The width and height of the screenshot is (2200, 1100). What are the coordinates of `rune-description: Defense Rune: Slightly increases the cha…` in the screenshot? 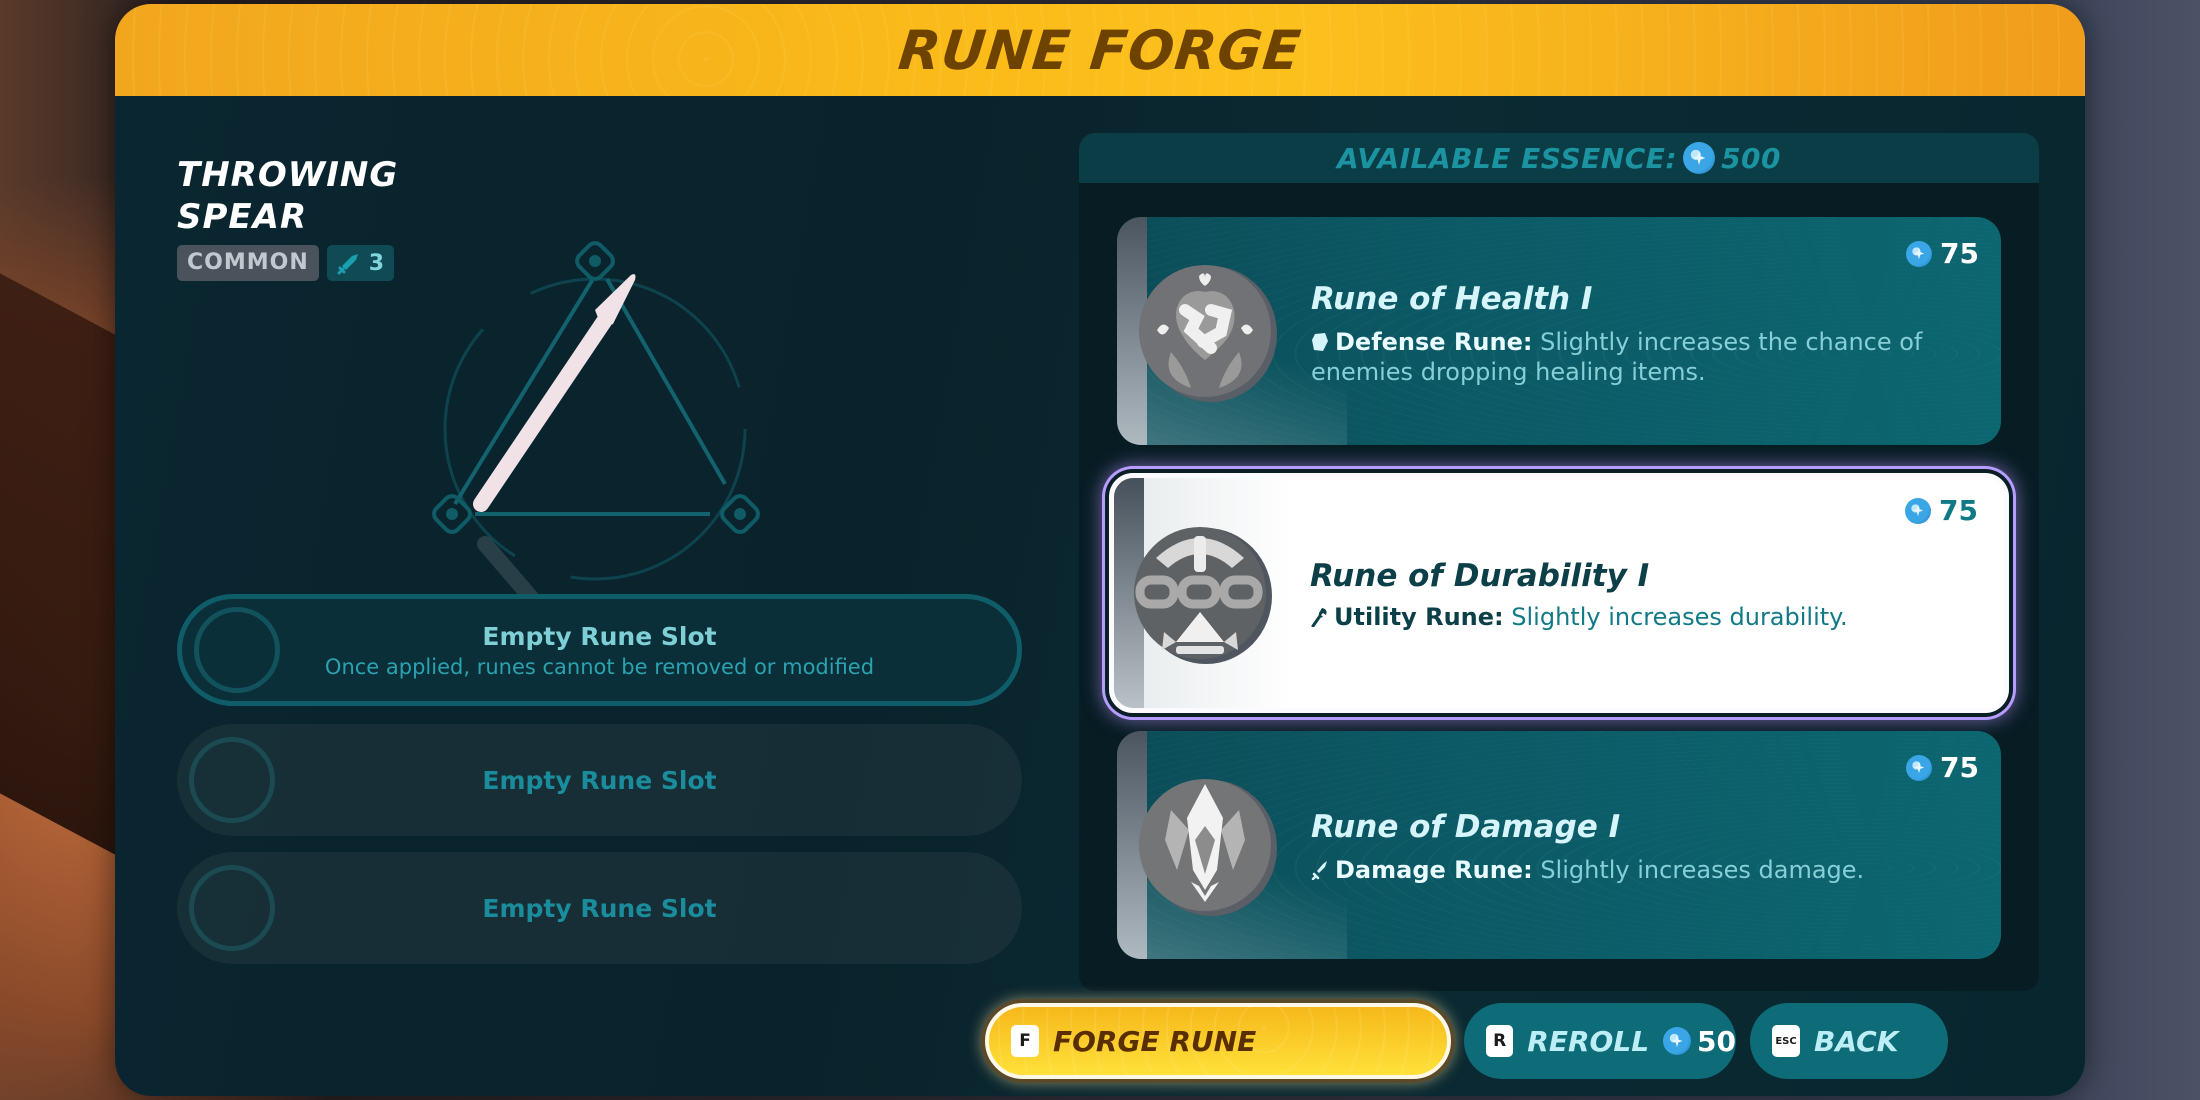 It's located at (1636, 357).